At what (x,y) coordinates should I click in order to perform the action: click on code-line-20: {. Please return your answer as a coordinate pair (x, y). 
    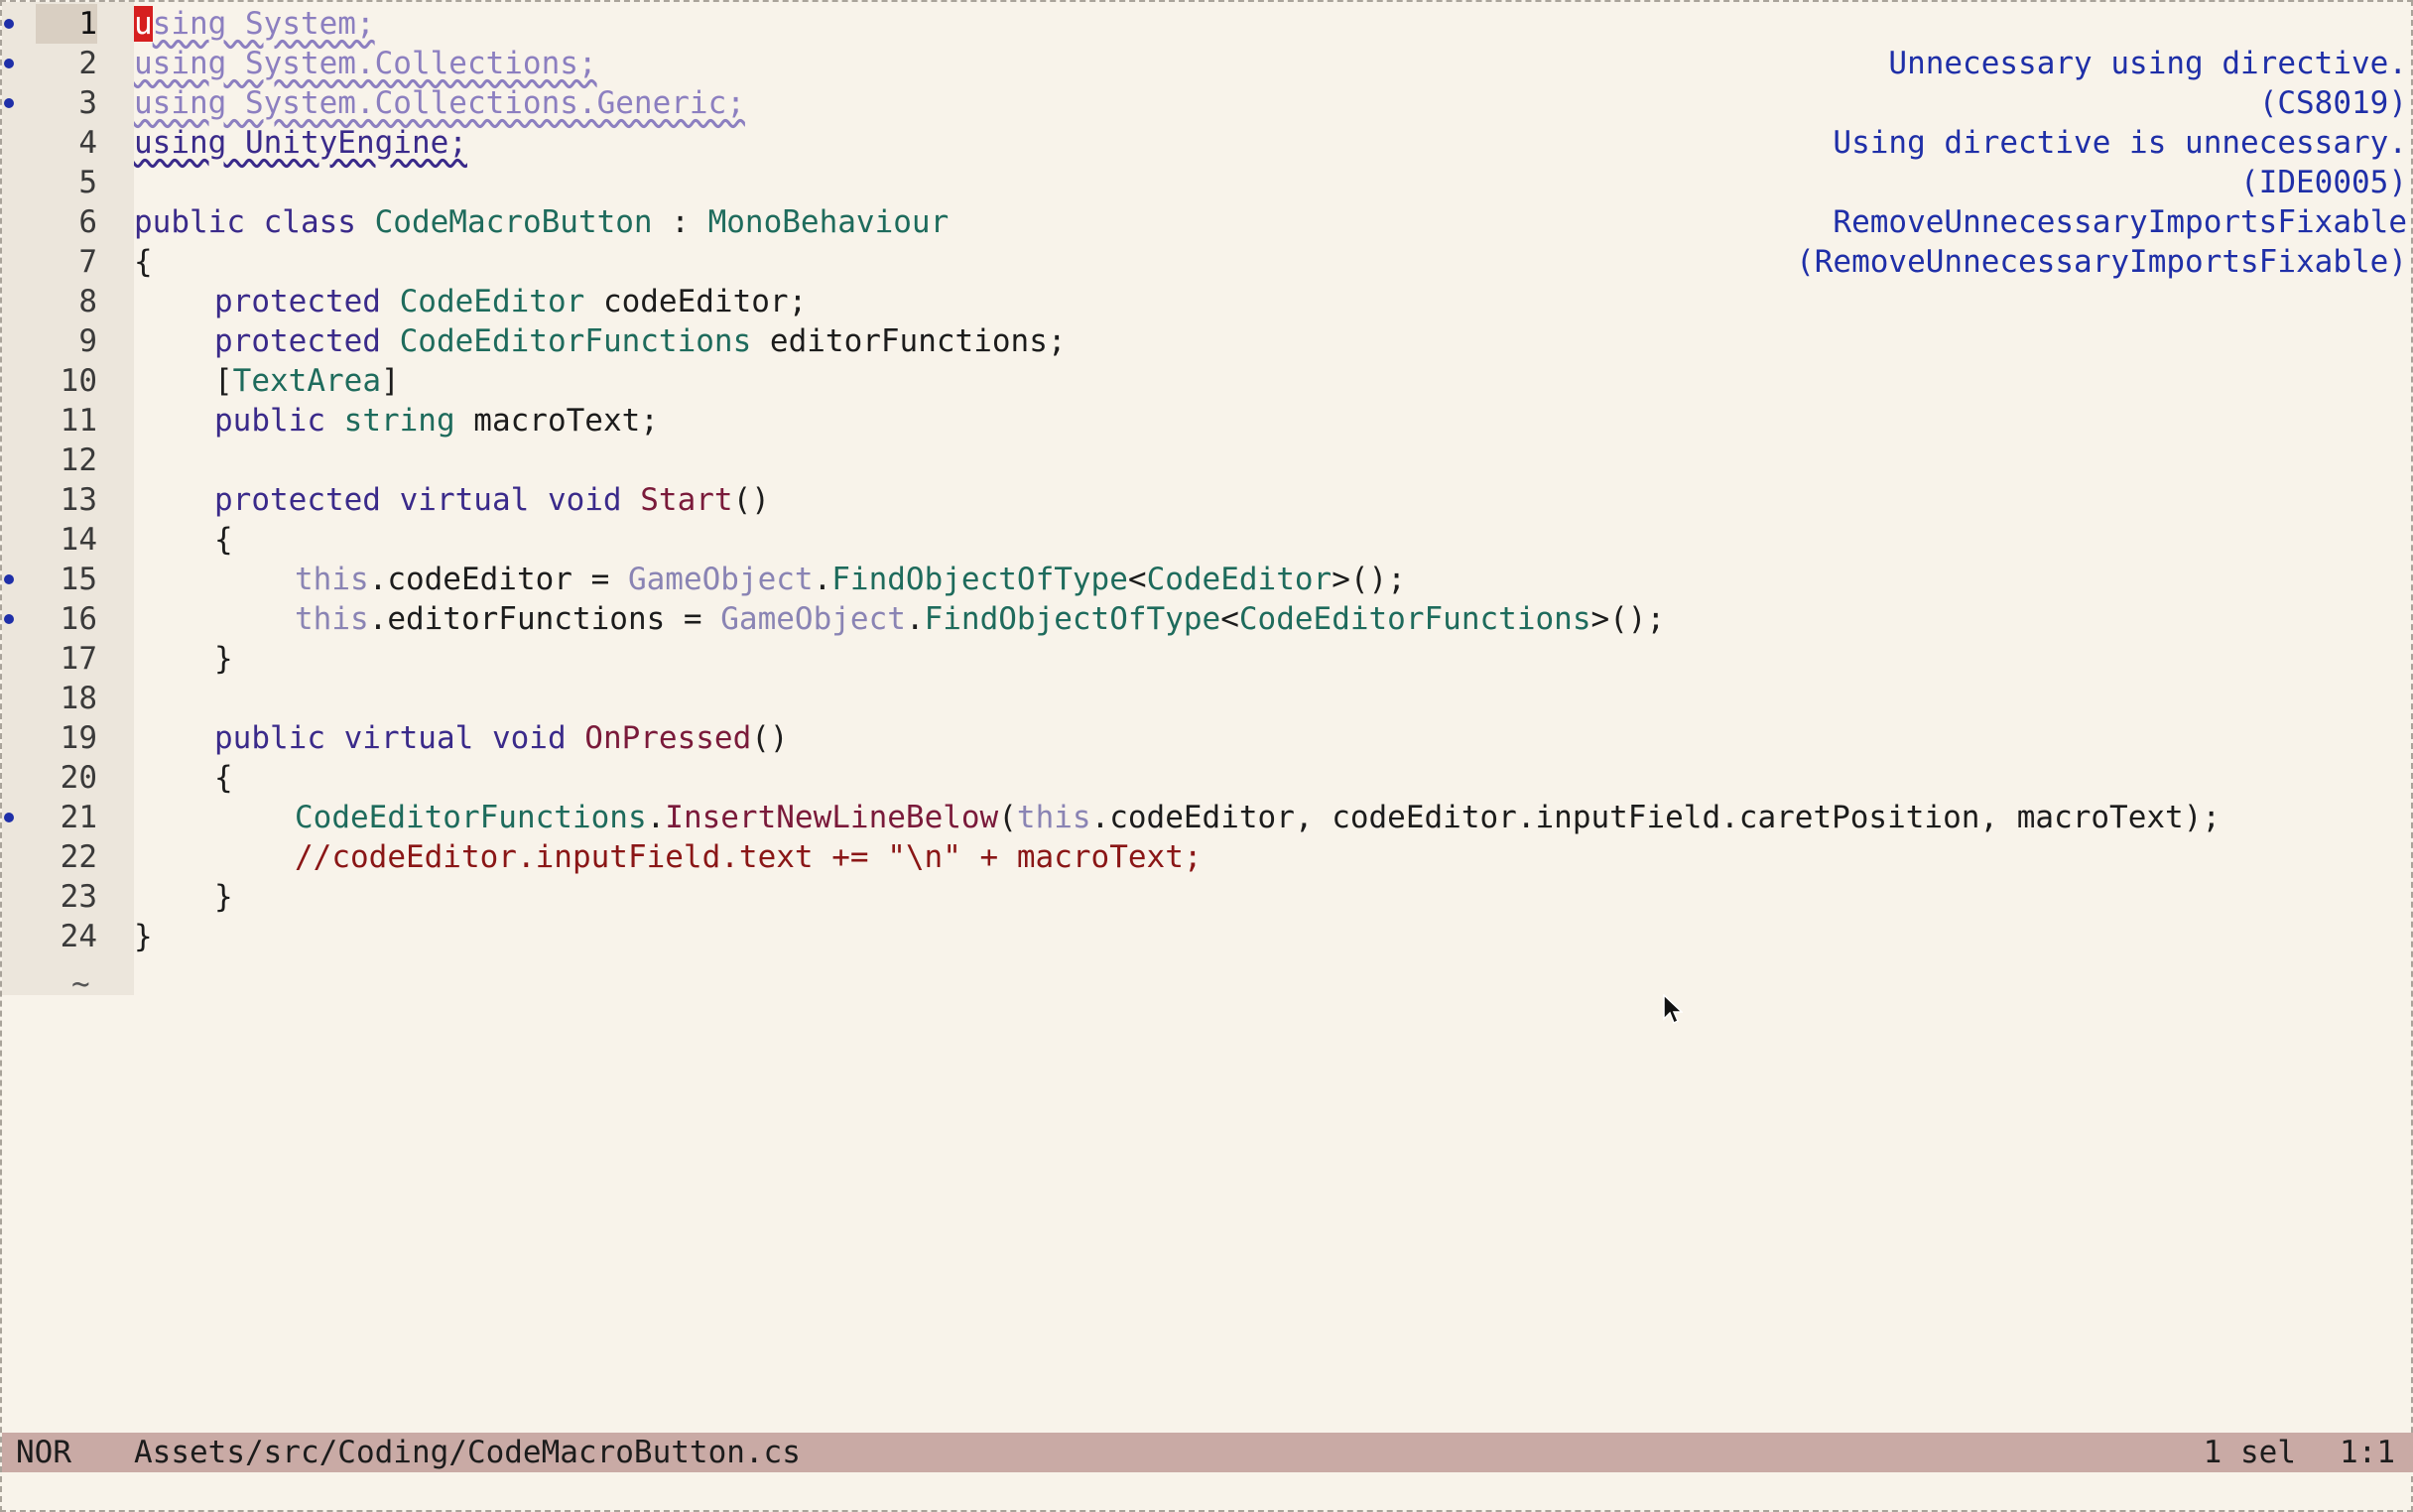
    Looking at the image, I should click on (223, 778).